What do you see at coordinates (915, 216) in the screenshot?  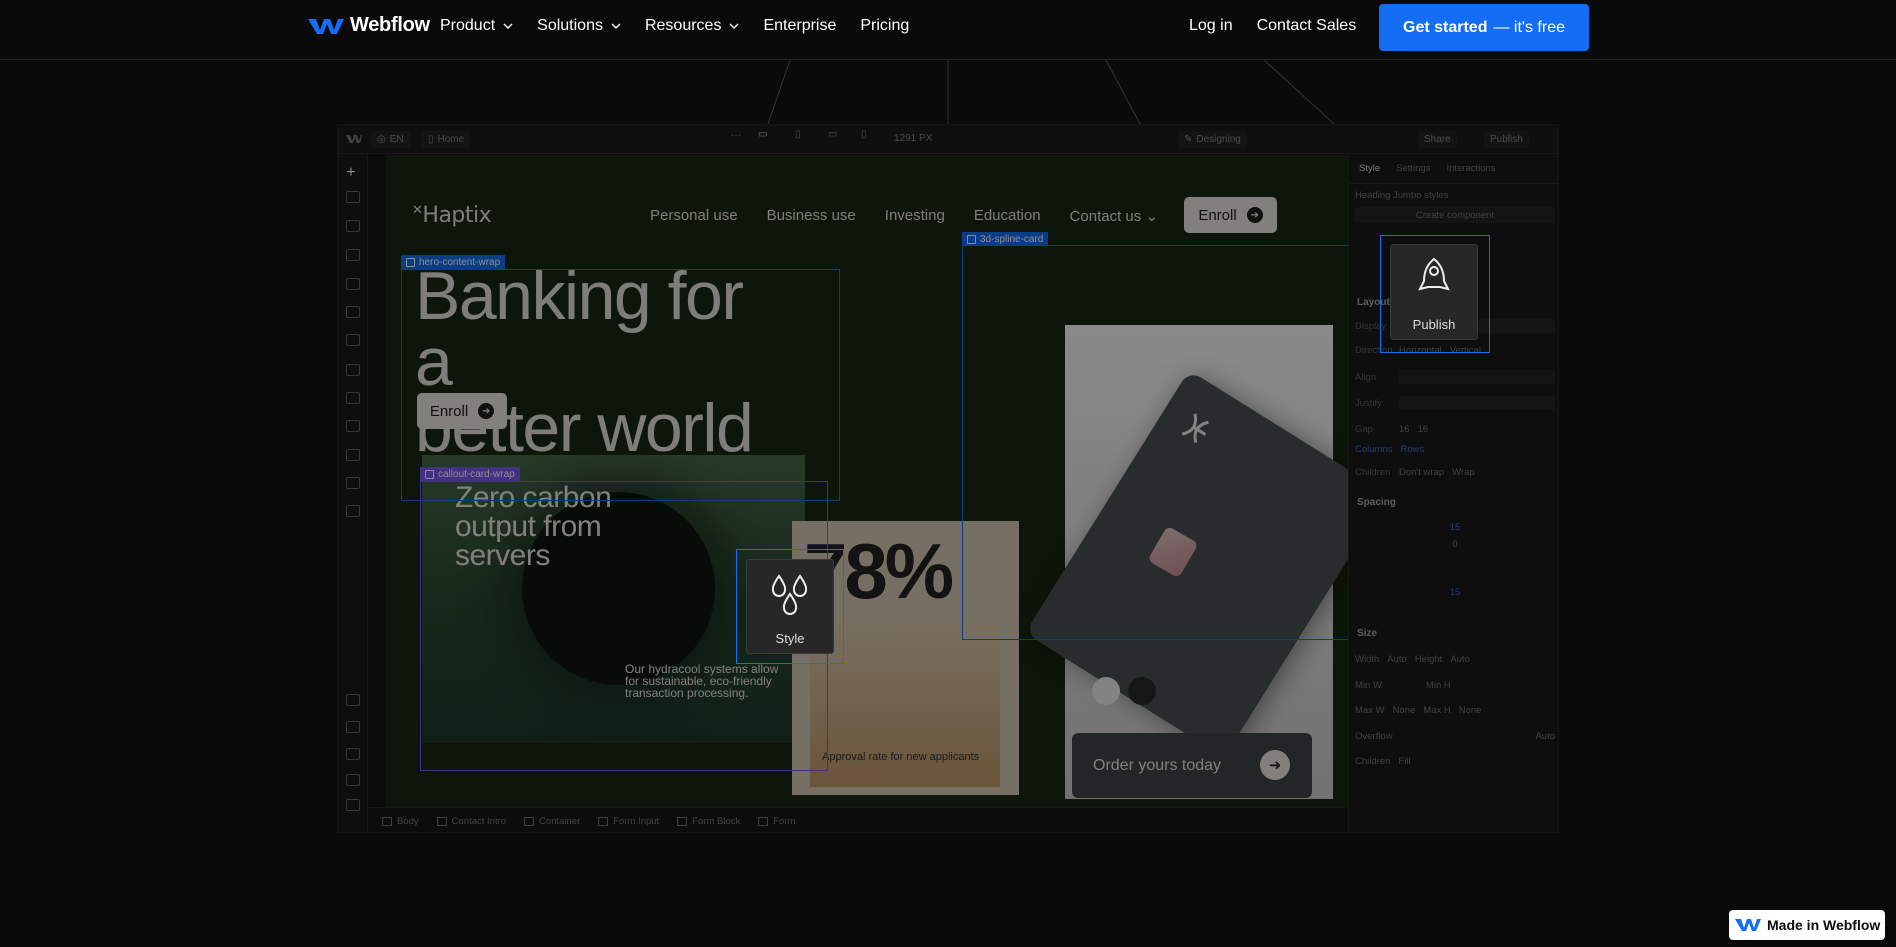 I see `haptix-nav-investing: Investing` at bounding box center [915, 216].